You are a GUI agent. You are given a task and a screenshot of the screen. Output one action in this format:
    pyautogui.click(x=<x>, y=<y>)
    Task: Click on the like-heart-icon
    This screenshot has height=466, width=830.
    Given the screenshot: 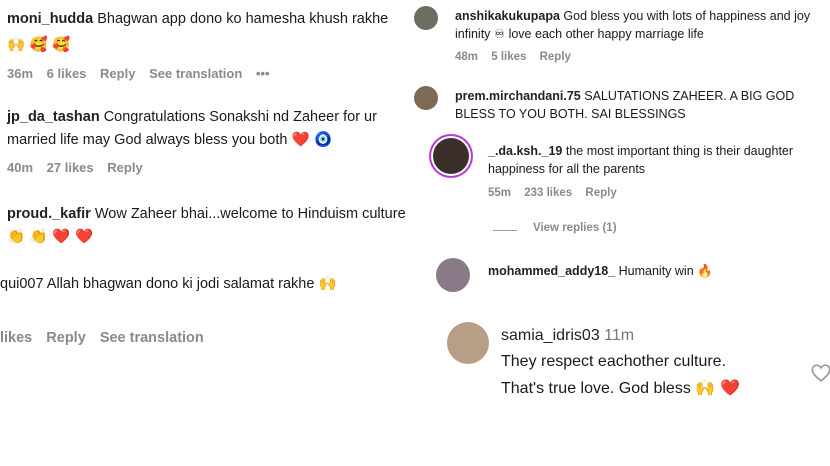 What is the action you would take?
    pyautogui.click(x=820, y=373)
    